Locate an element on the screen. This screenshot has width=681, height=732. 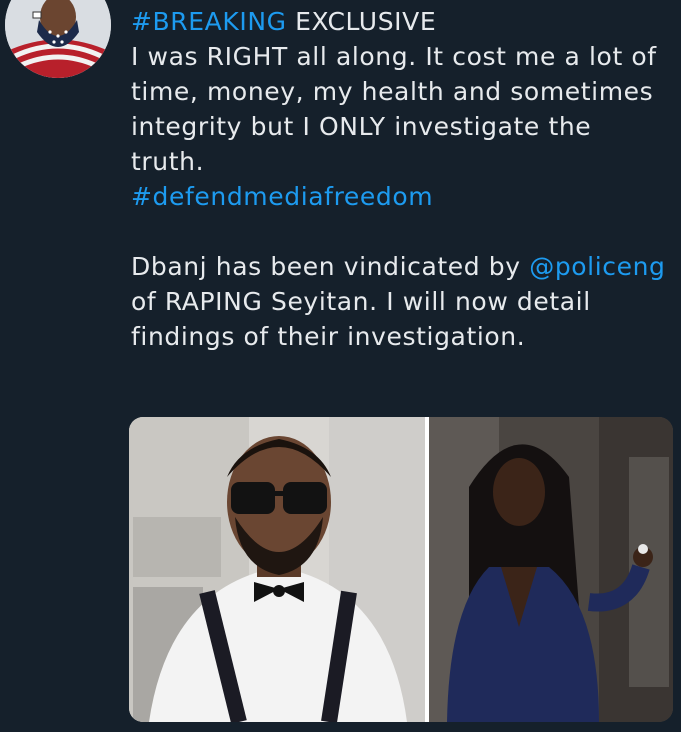
tweet-line-9: findings of their investigation. is located at coordinates (328, 336).